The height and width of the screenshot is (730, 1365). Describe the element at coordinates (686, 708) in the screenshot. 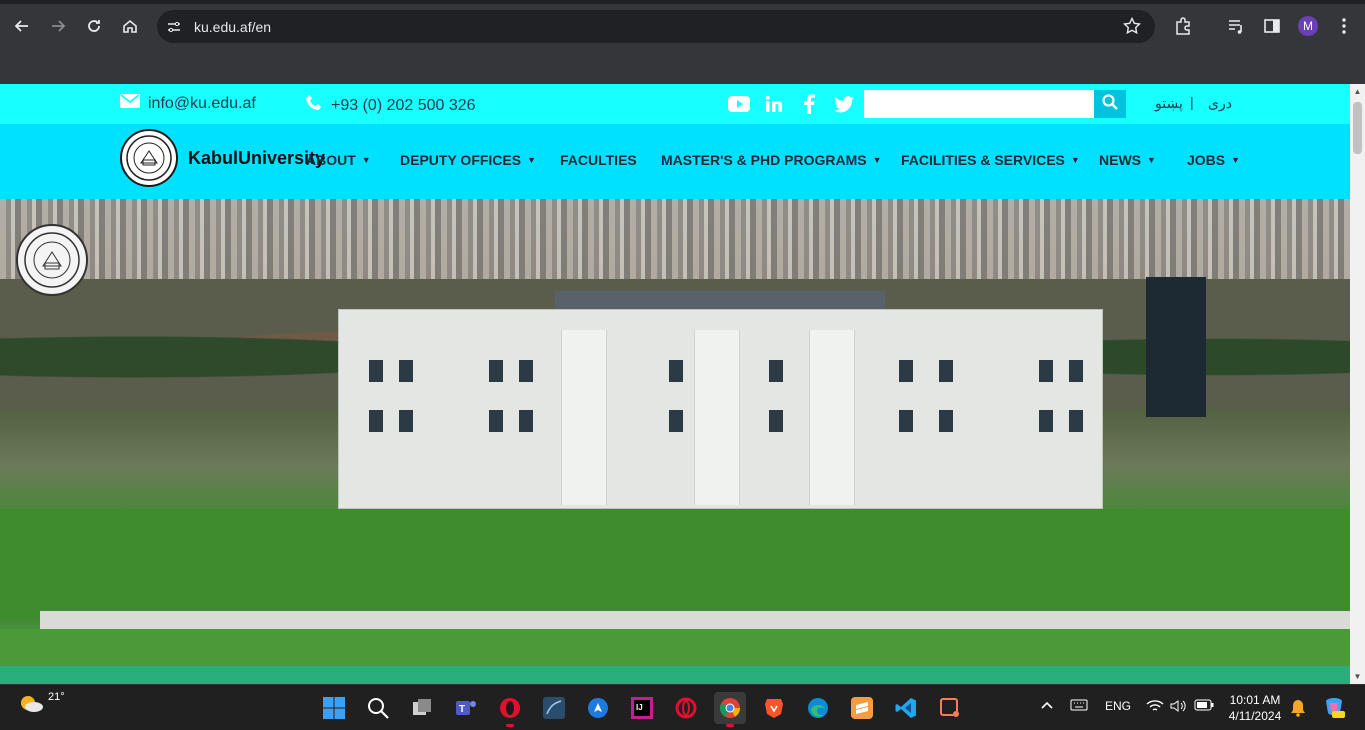

I see `opera-icon` at that location.